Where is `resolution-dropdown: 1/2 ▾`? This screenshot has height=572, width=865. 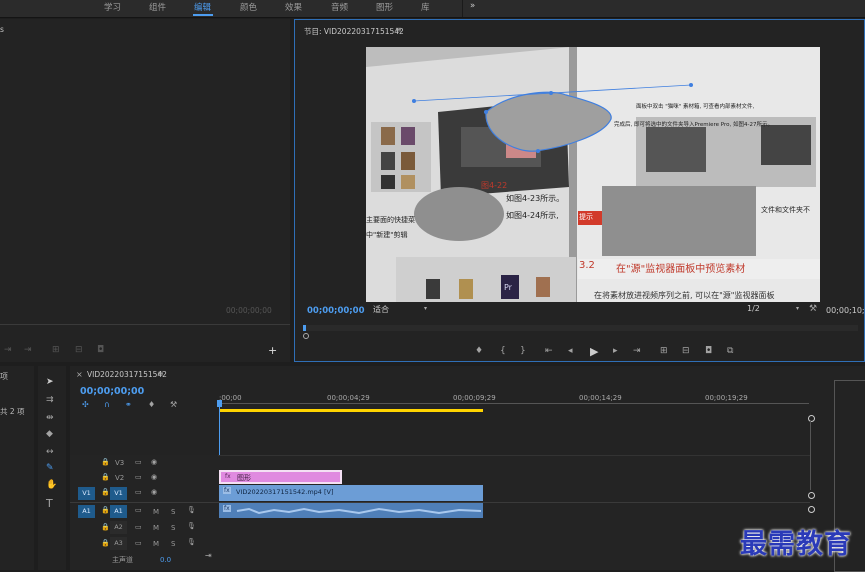
resolution-dropdown: 1/2 ▾ is located at coordinates (773, 310).